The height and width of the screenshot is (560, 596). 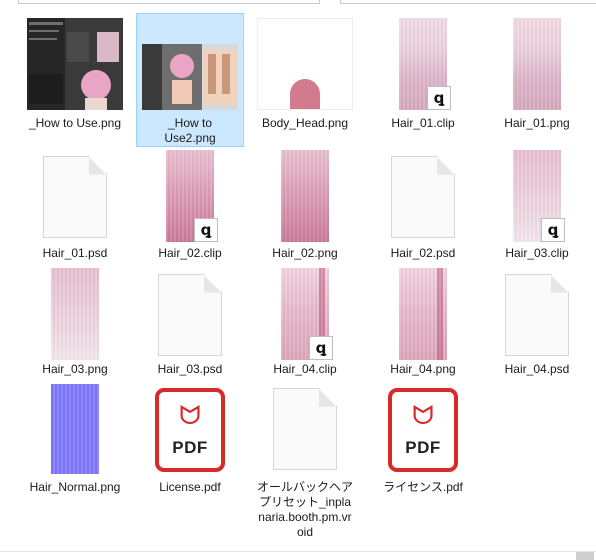 What do you see at coordinates (298, 555) in the screenshot?
I see `status-bar` at bounding box center [298, 555].